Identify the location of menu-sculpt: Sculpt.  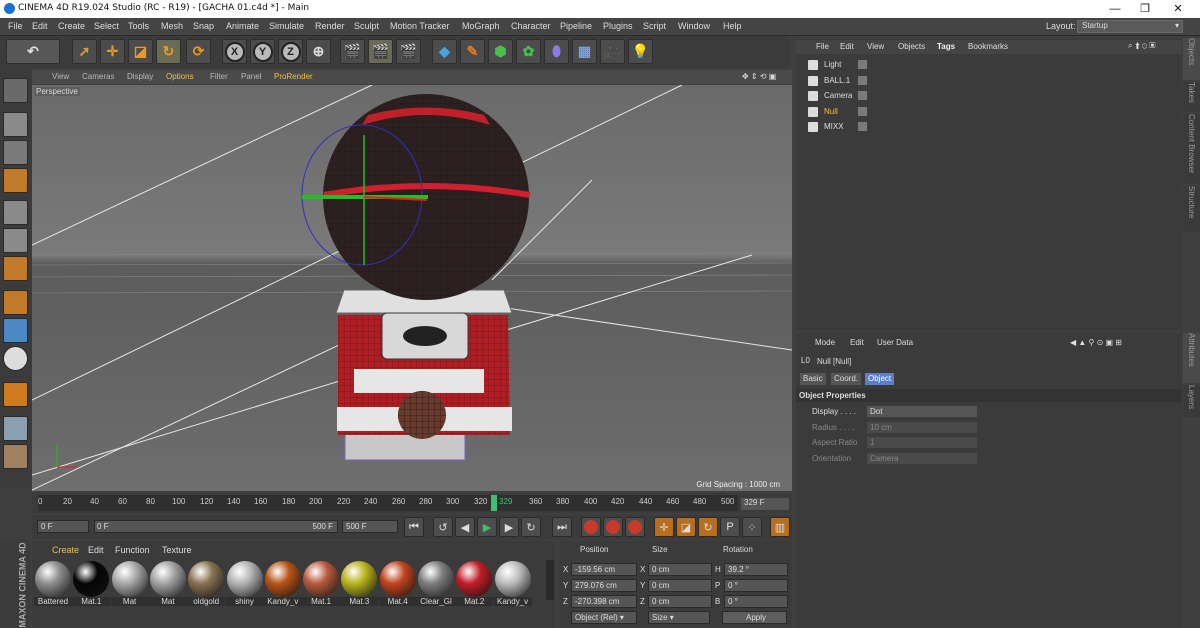
(366, 26).